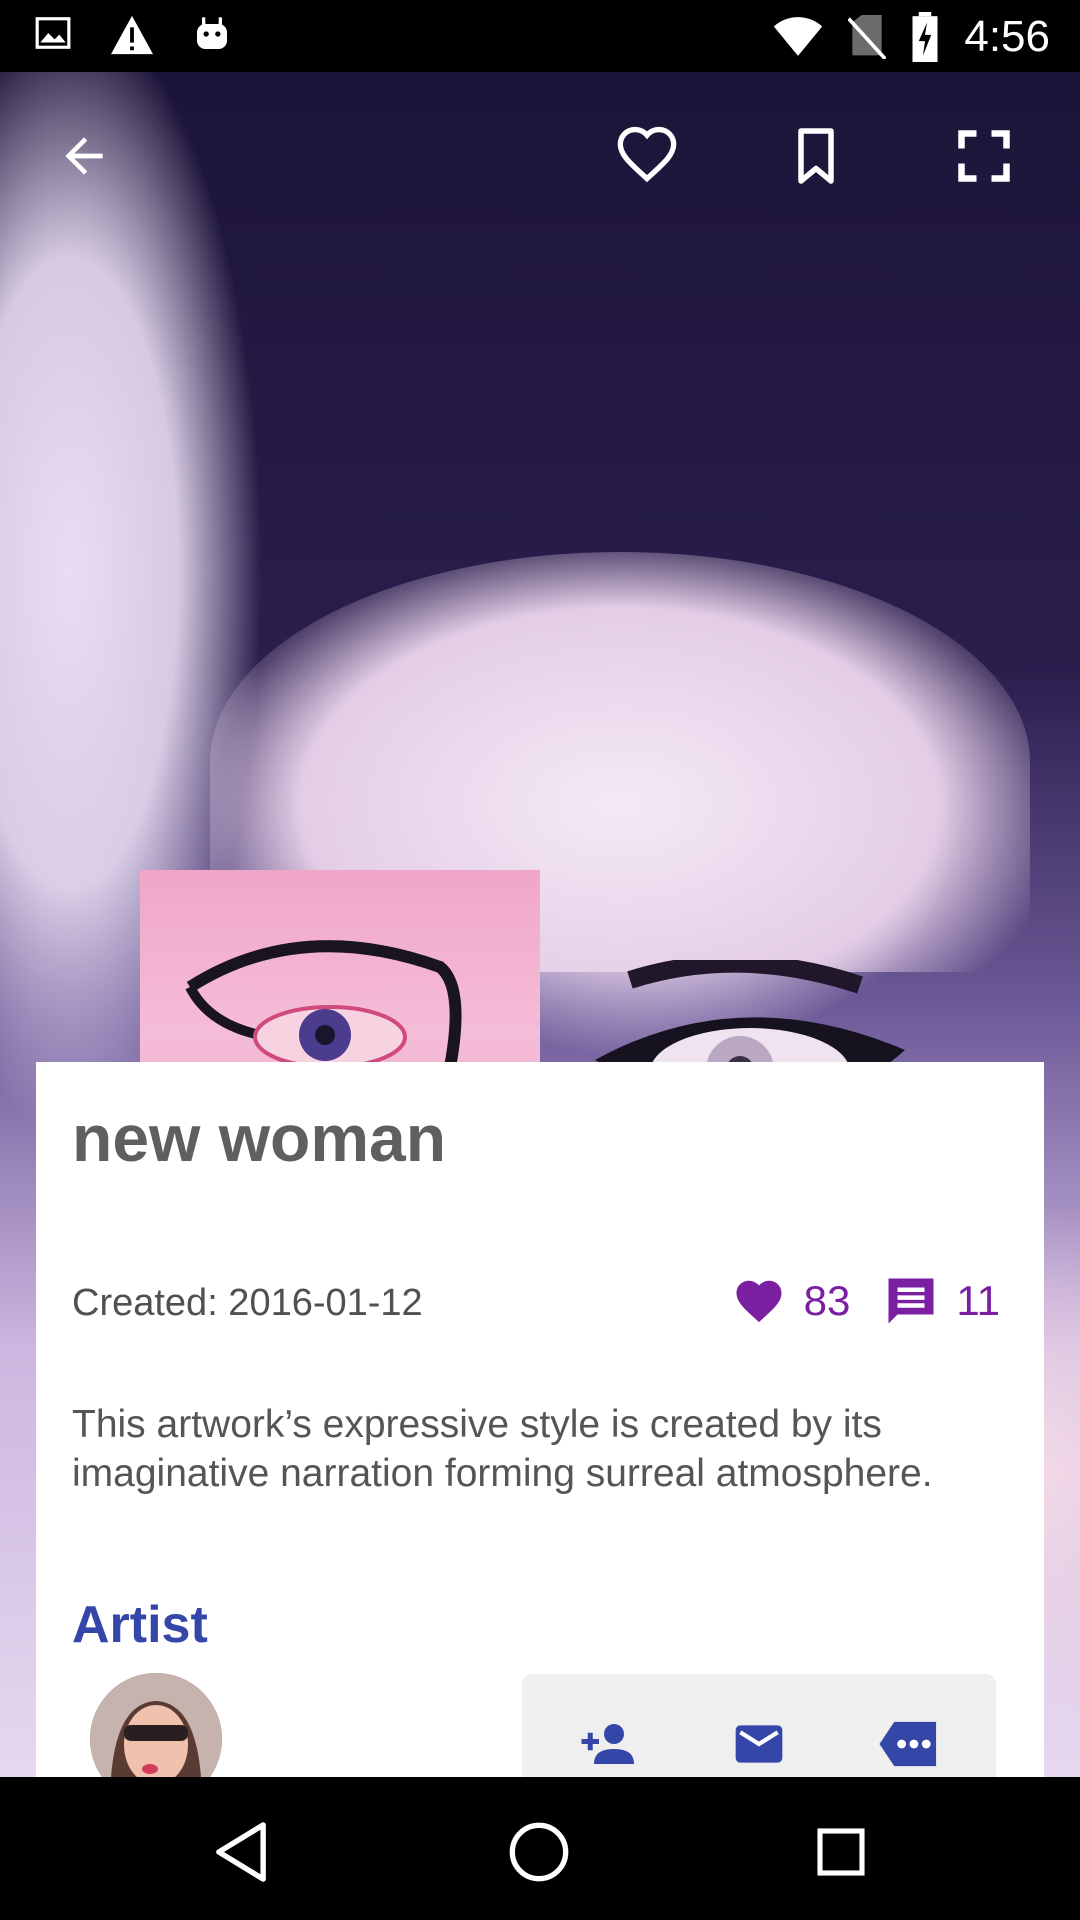 Image resolution: width=1080 pixels, height=1920 pixels. What do you see at coordinates (798, 36) in the screenshot?
I see `wifi-icon` at bounding box center [798, 36].